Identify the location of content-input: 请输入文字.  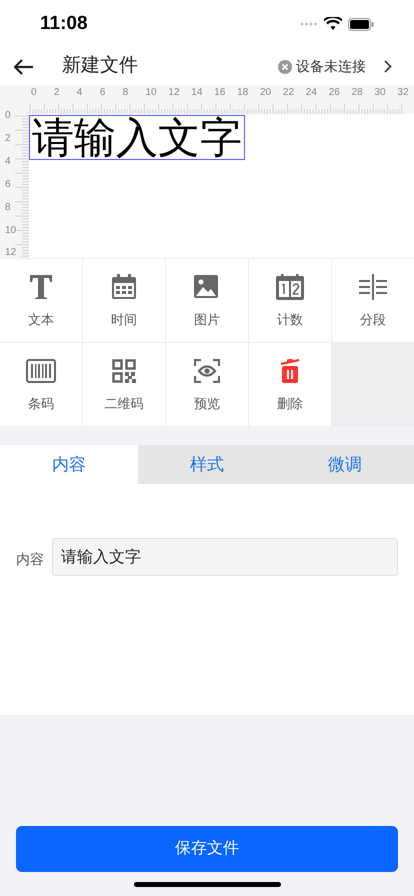
(225, 557).